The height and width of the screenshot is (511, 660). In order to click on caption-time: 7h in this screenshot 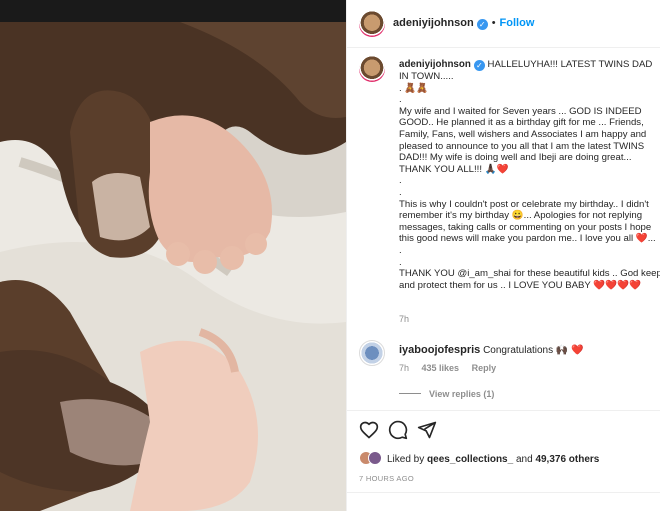, I will do `click(404, 319)`.